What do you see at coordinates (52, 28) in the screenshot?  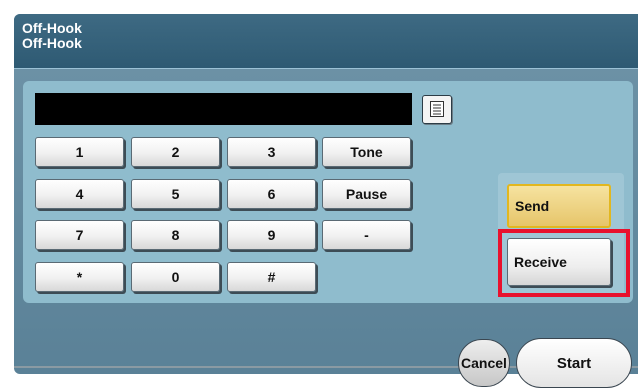 I see `status-line-1: Off-Hook` at bounding box center [52, 28].